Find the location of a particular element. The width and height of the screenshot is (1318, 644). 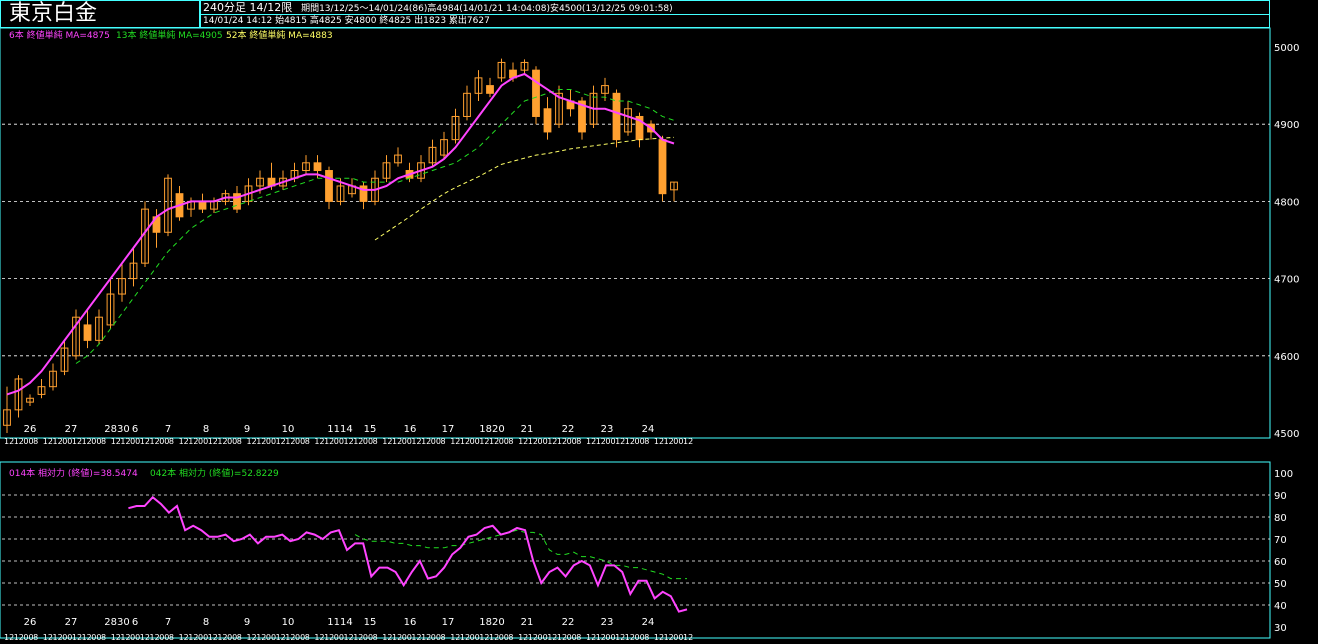

y-tick-label: 30 is located at coordinates (1280, 628).